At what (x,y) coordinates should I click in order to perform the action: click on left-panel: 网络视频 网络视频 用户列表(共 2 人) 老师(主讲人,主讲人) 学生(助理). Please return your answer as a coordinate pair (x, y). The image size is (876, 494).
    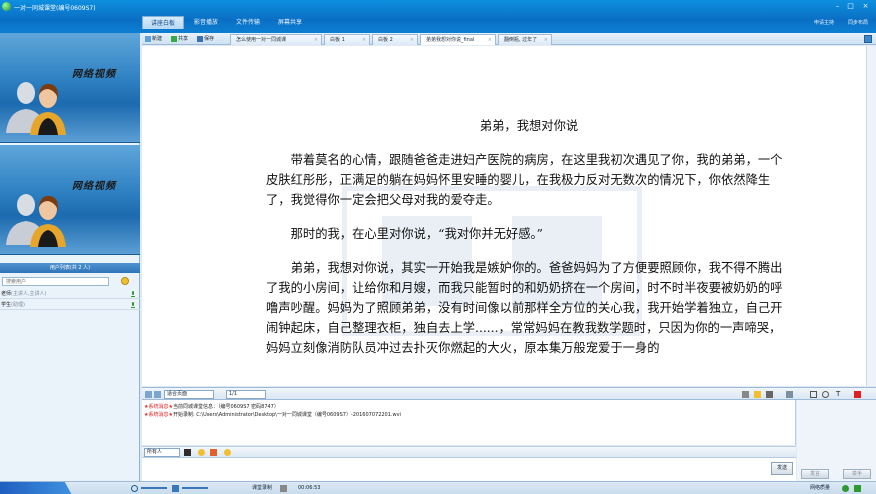
    Looking at the image, I should click on (70, 257).